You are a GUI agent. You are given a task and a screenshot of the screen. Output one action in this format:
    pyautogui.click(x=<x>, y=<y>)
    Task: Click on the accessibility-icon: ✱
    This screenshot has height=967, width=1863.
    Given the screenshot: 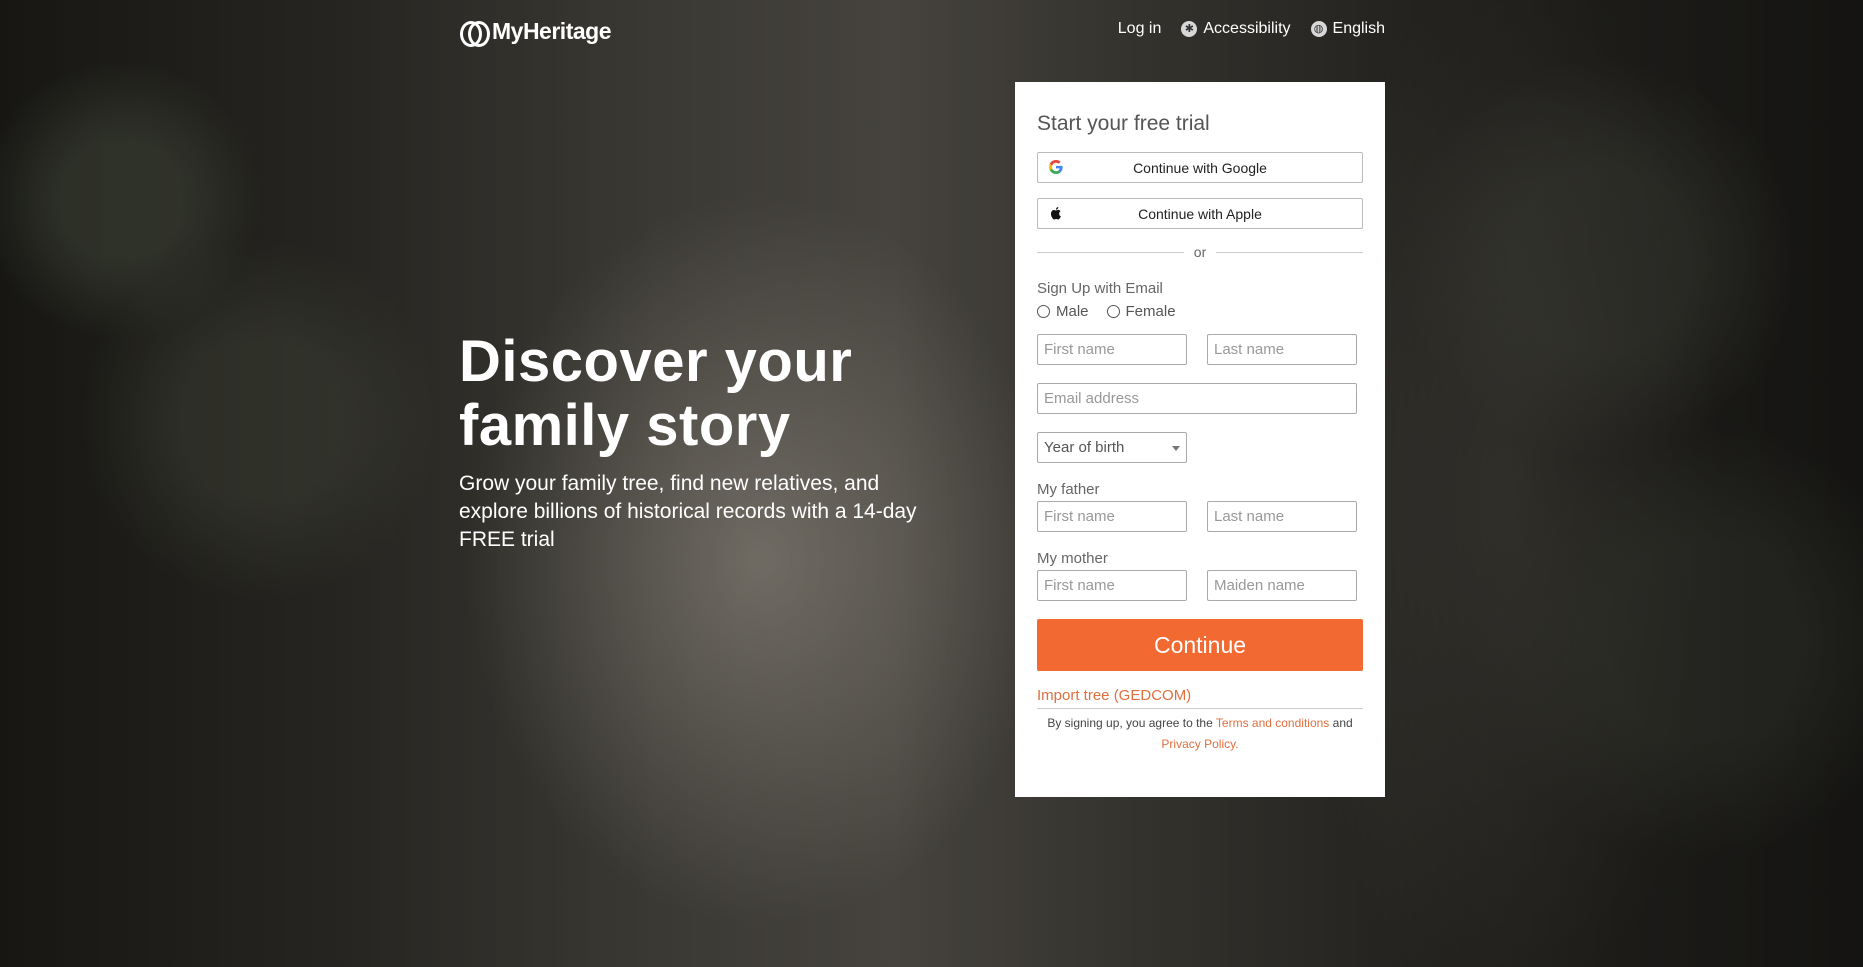 What is the action you would take?
    pyautogui.click(x=1189, y=29)
    